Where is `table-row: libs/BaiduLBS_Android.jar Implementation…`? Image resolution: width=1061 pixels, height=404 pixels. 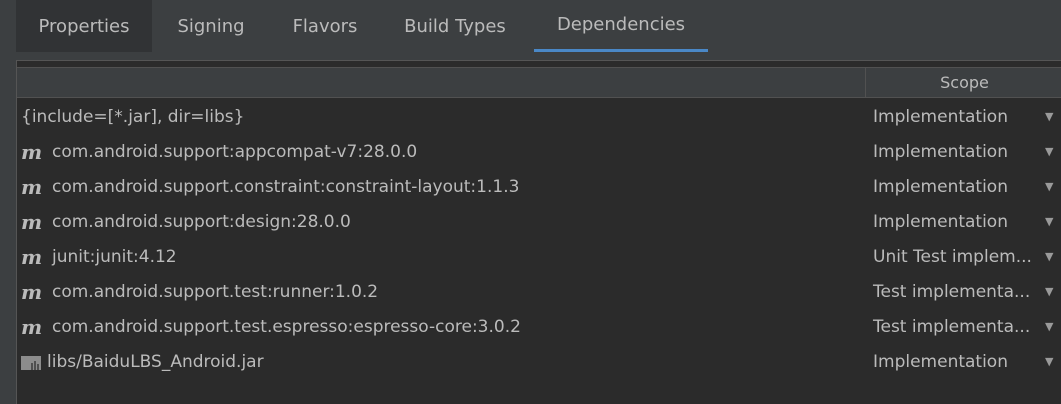 table-row: libs/BaiduLBS_Android.jar Implementation… is located at coordinates (539, 361).